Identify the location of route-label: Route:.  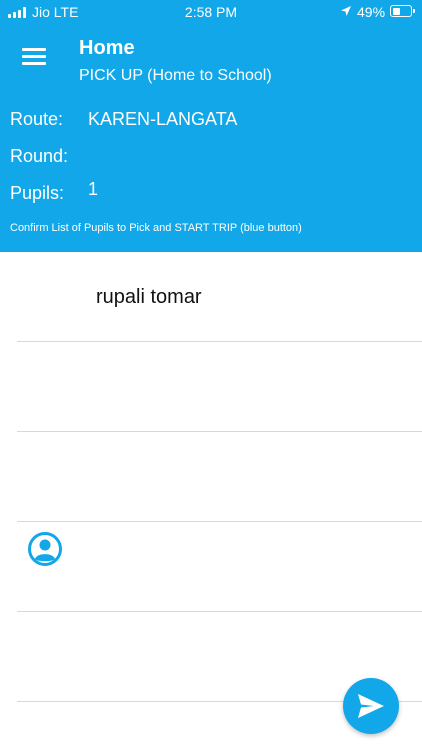
(37, 119).